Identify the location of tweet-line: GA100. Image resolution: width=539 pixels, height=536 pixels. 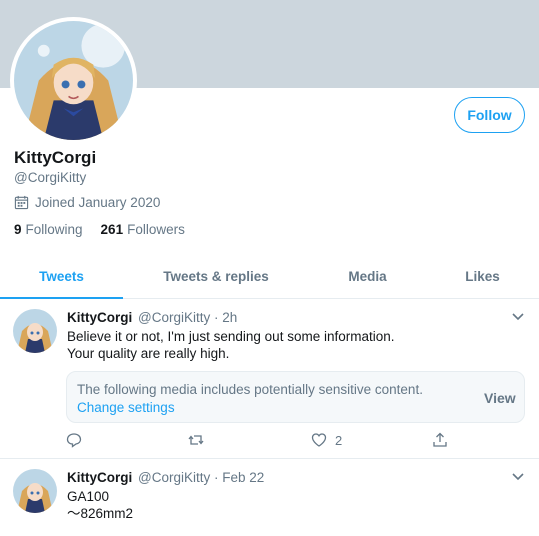
(88, 496).